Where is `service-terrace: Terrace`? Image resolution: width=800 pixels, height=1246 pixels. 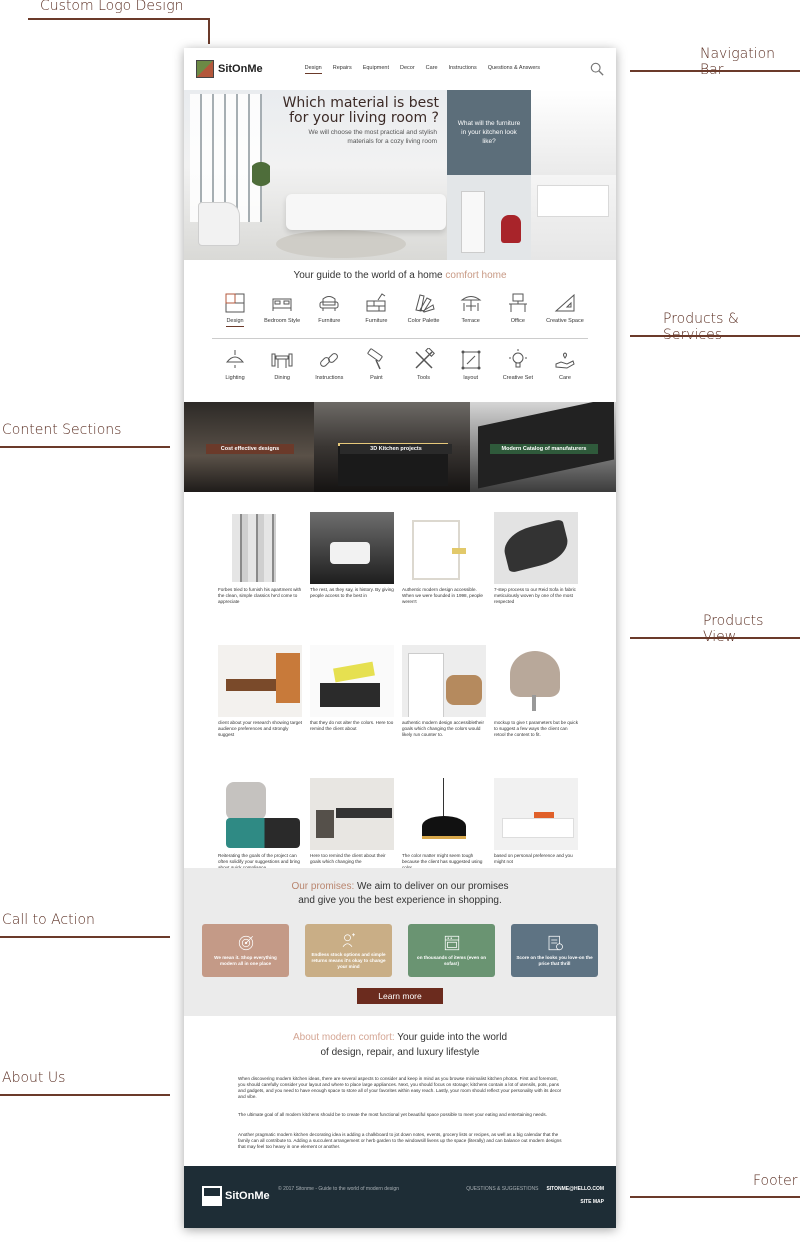 service-terrace: Terrace is located at coordinates (471, 309).